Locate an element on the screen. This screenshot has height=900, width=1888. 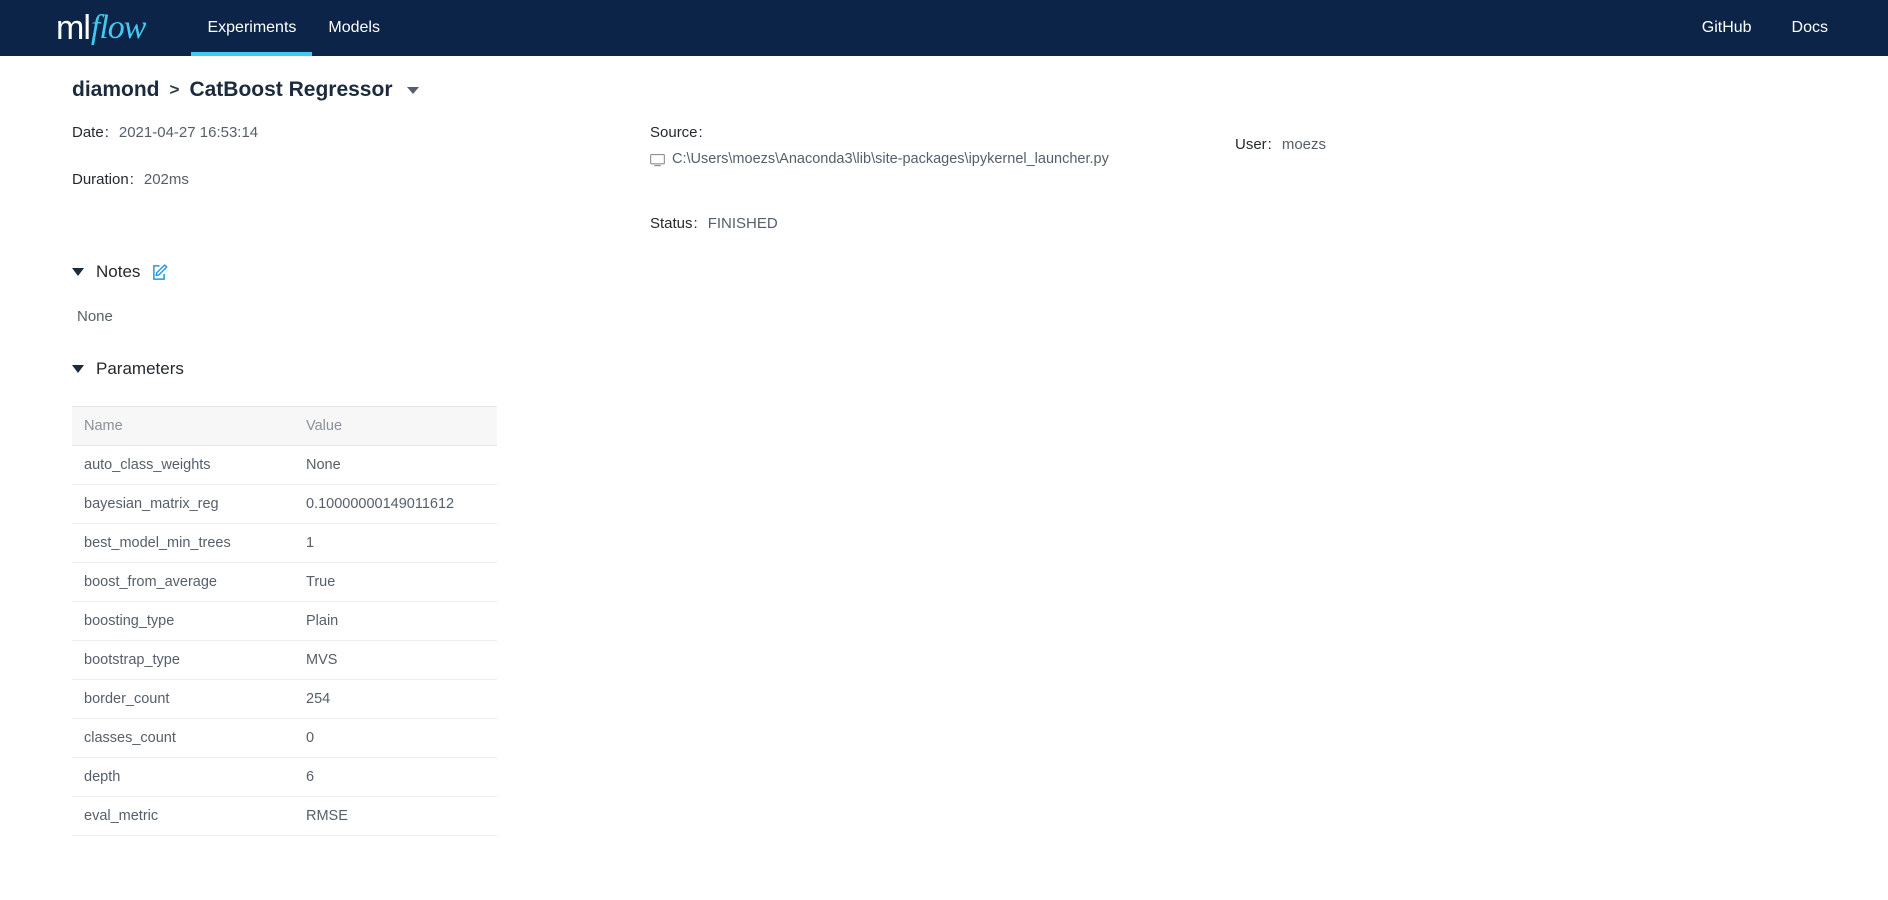
metadata-duration-label: Duration is located at coordinates (100, 179).